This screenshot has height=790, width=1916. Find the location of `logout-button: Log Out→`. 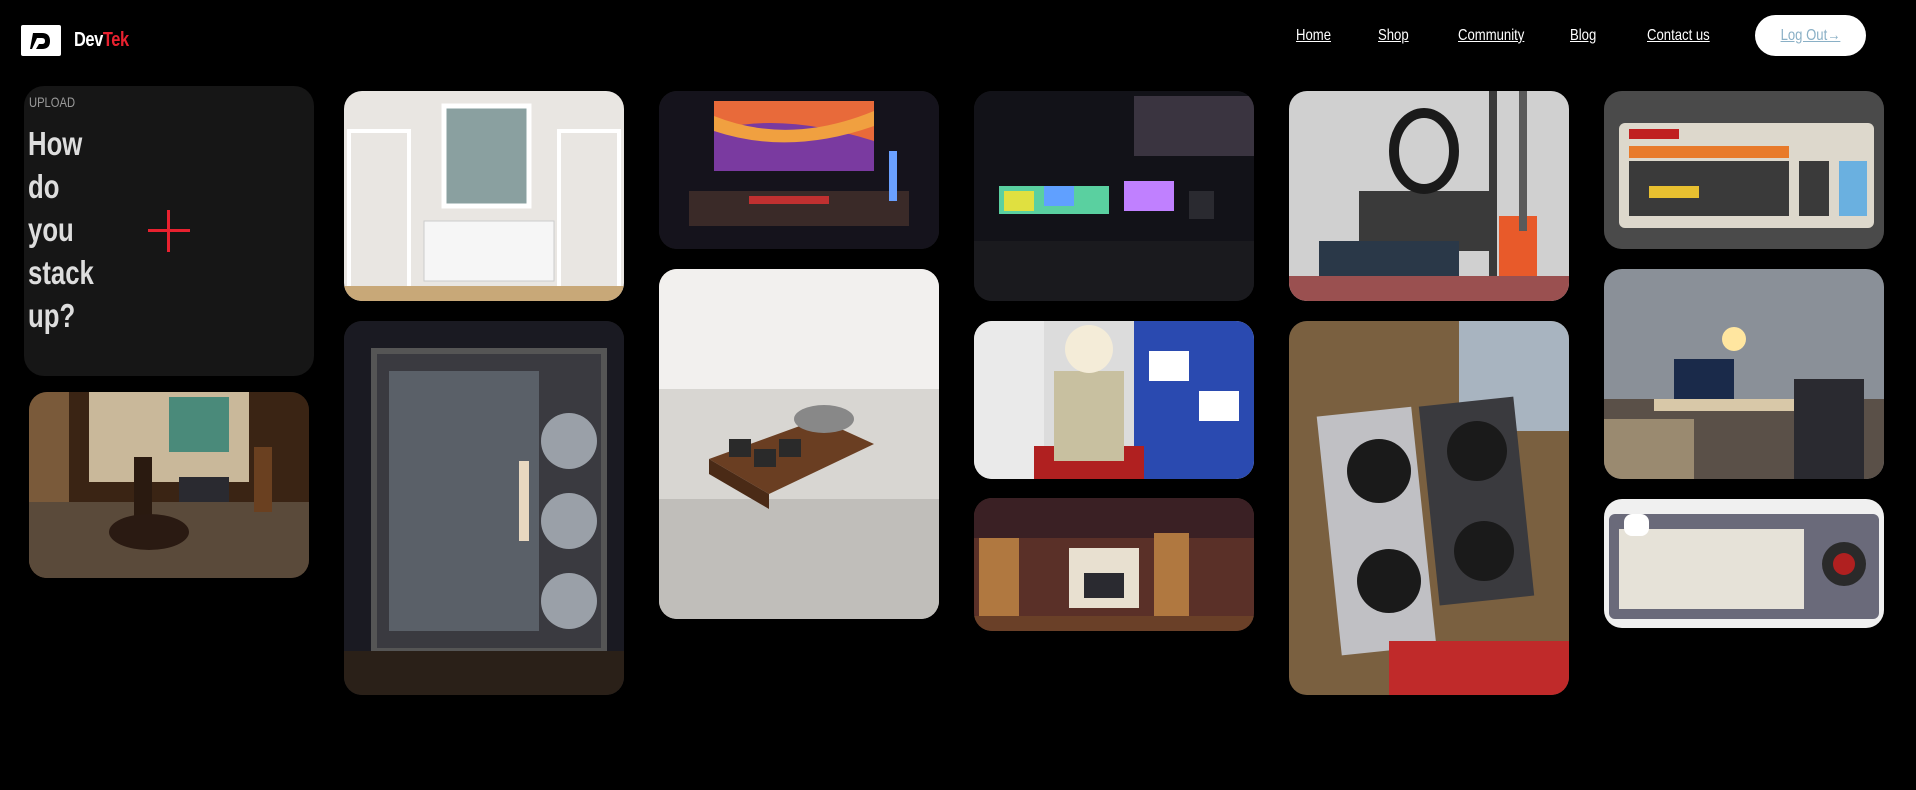

logout-button: Log Out→ is located at coordinates (1810, 35).